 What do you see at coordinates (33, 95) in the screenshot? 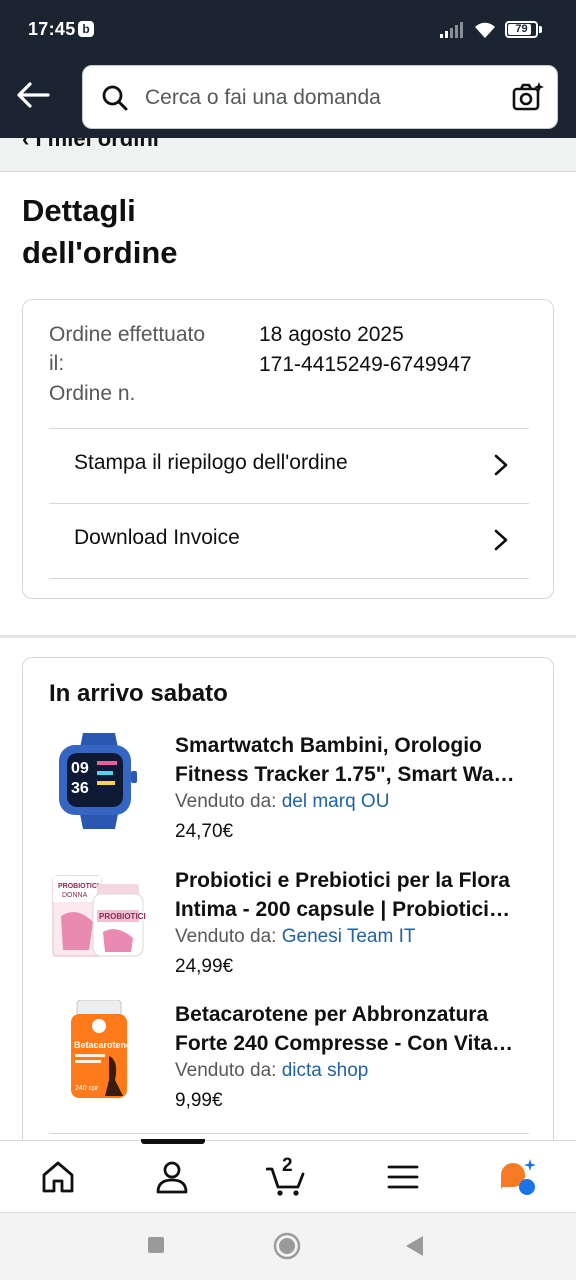
I see `back-arrow-icon` at bounding box center [33, 95].